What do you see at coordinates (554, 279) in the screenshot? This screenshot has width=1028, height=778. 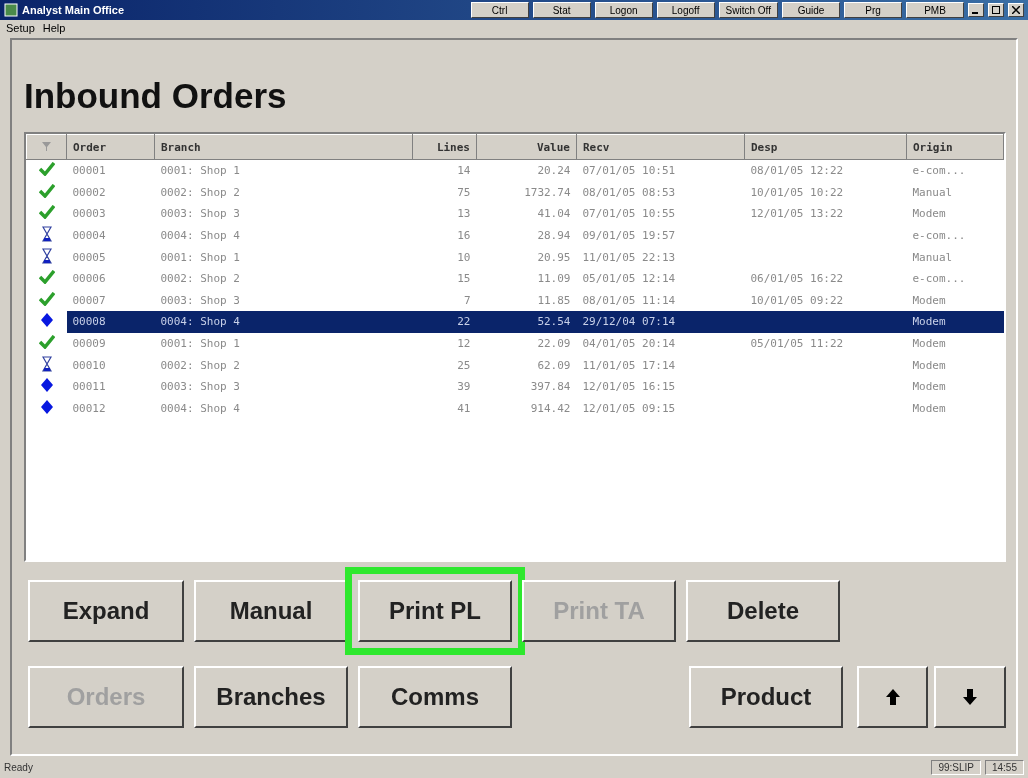 I see `table-cell-text: 11.09` at bounding box center [554, 279].